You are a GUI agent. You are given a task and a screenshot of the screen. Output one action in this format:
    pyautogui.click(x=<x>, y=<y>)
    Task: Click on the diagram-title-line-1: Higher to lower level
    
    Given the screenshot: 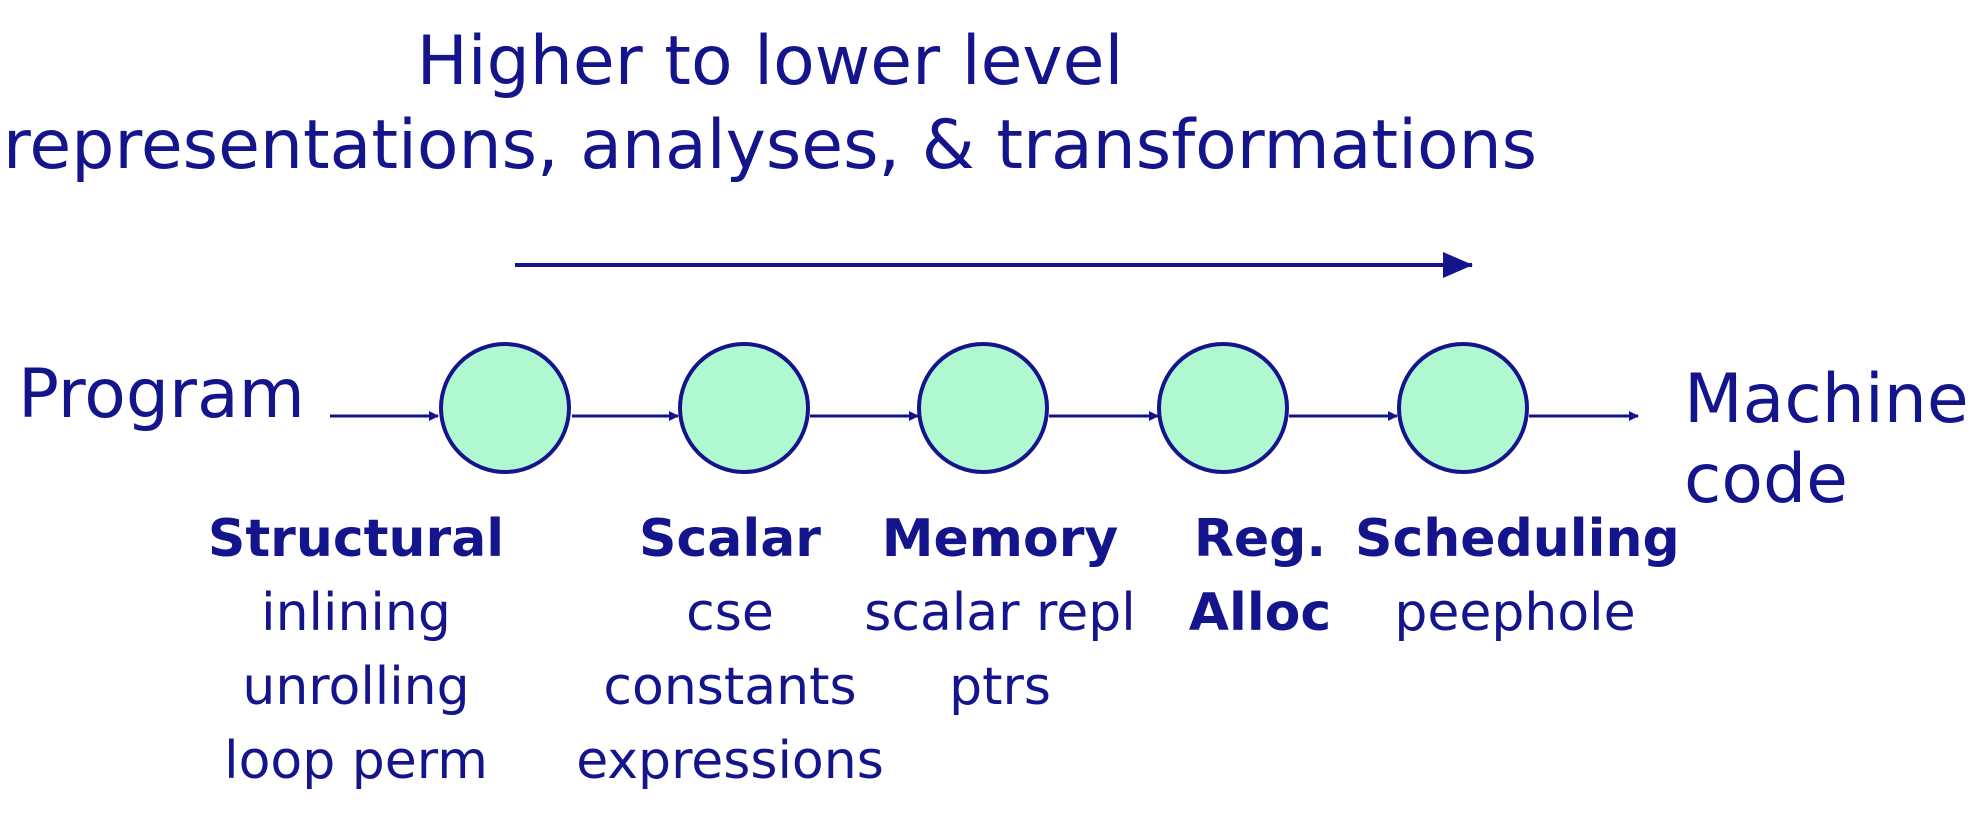 What is the action you would take?
    pyautogui.click(x=770, y=61)
    